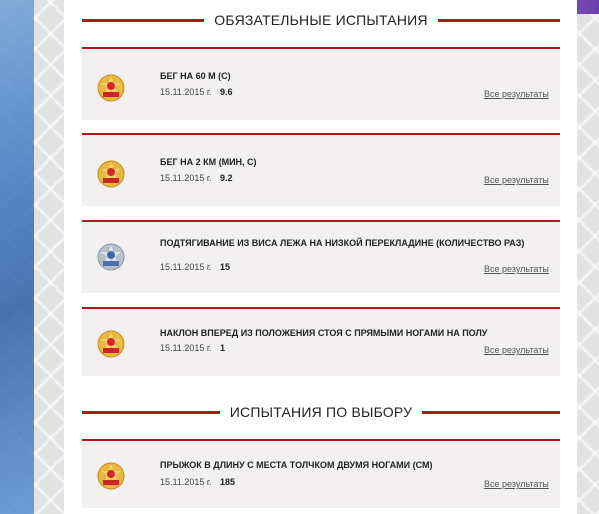 This screenshot has width=599, height=514. What do you see at coordinates (226, 92) in the screenshot?
I see `test-result: 9.6` at bounding box center [226, 92].